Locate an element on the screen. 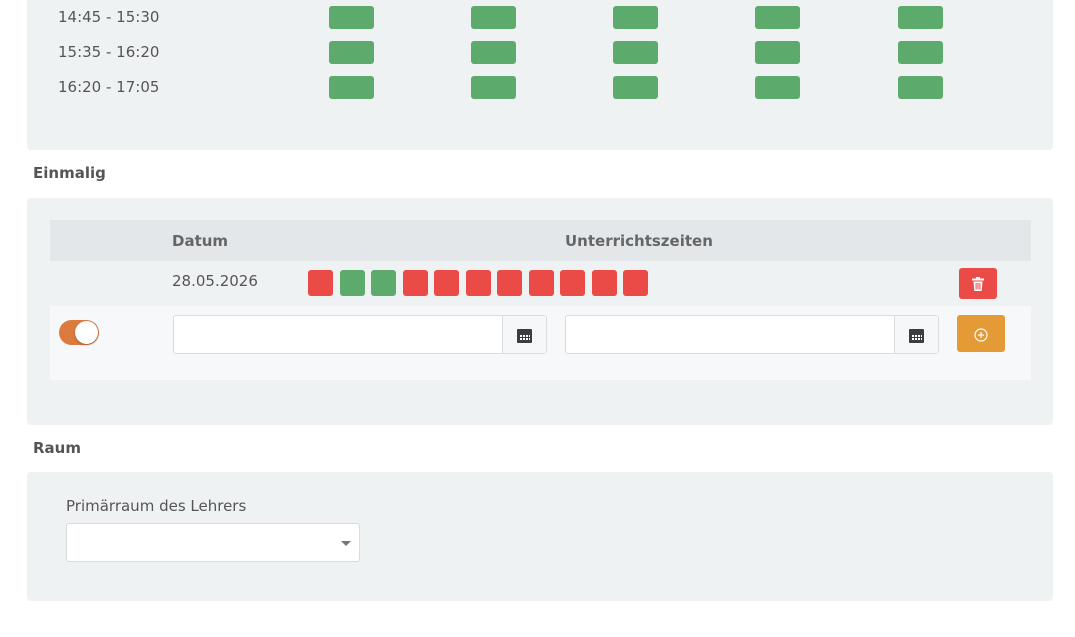  table-header: Datum Unterrichtszeiten is located at coordinates (540, 240).